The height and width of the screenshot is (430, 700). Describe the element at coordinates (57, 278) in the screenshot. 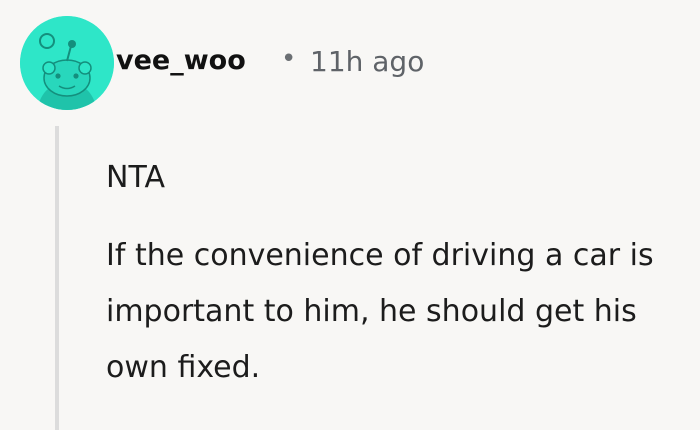

I see `thread-line` at that location.